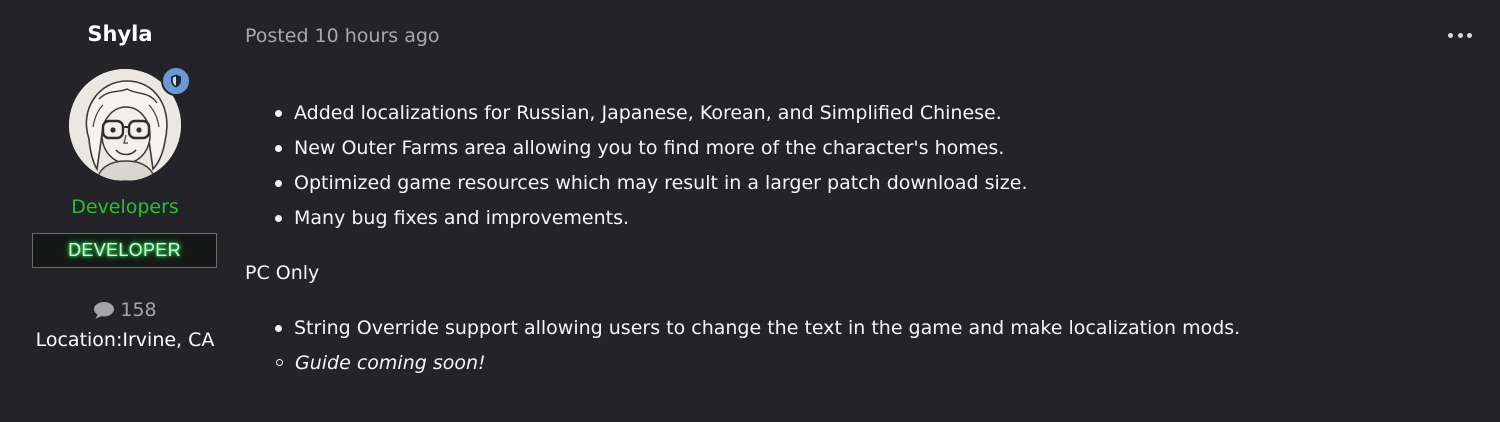  What do you see at coordinates (860, 363) in the screenshot?
I see `sub-list-item: Guide coming soon!` at bounding box center [860, 363].